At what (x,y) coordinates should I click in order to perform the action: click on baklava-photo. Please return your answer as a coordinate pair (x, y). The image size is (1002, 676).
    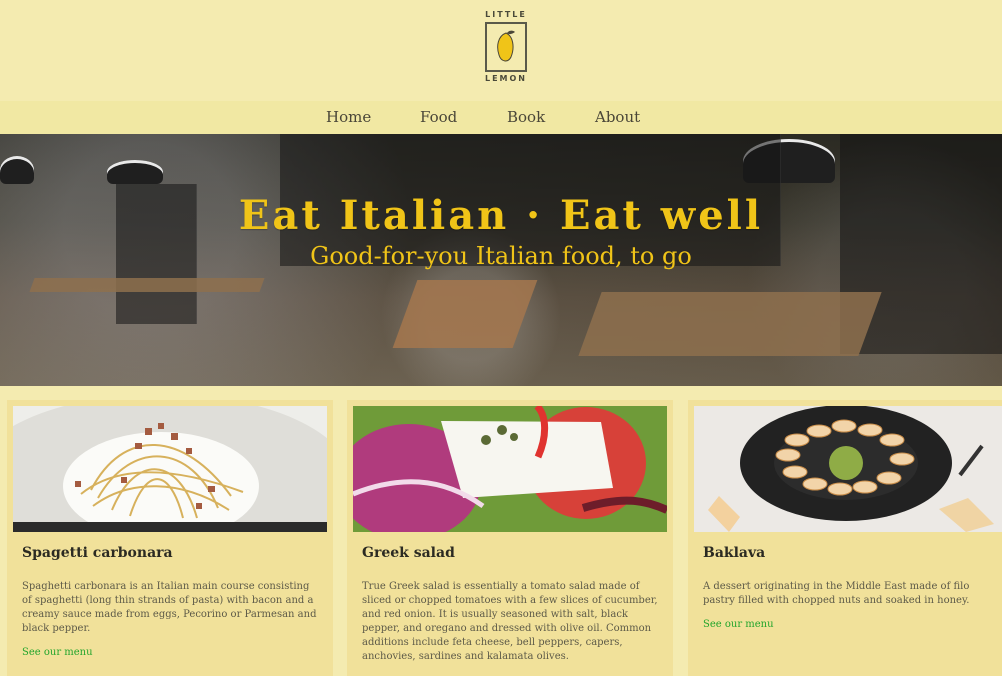
    Looking at the image, I should click on (848, 469).